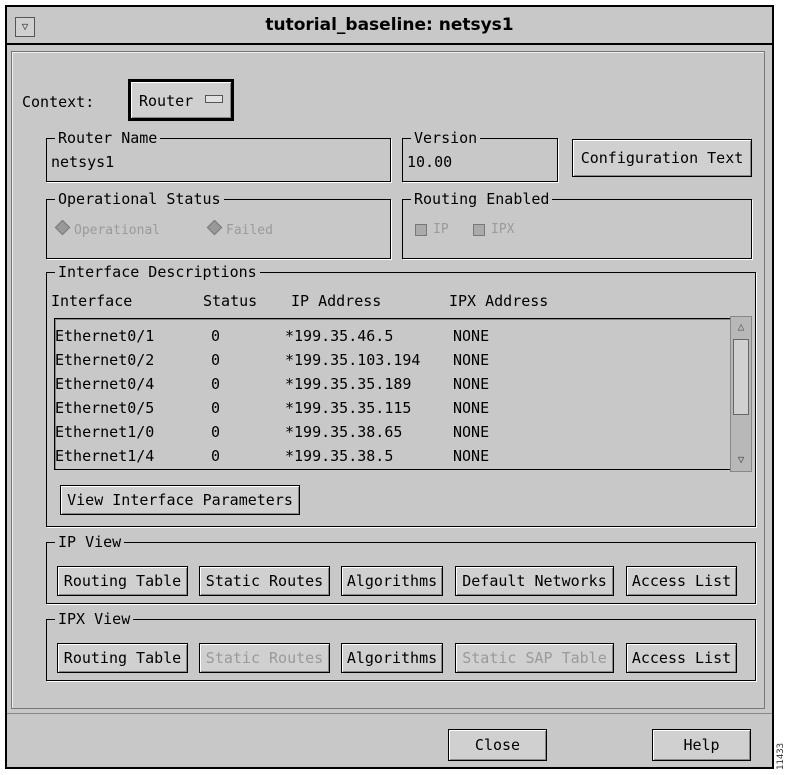 This screenshot has height=775, width=788. I want to click on figure-id-label: 11433, so click(781, 756).